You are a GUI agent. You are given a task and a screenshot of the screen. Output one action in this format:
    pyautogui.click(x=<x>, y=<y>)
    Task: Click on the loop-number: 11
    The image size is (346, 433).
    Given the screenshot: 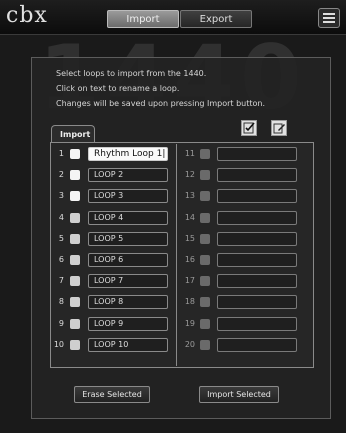 What is the action you would take?
    pyautogui.click(x=189, y=153)
    